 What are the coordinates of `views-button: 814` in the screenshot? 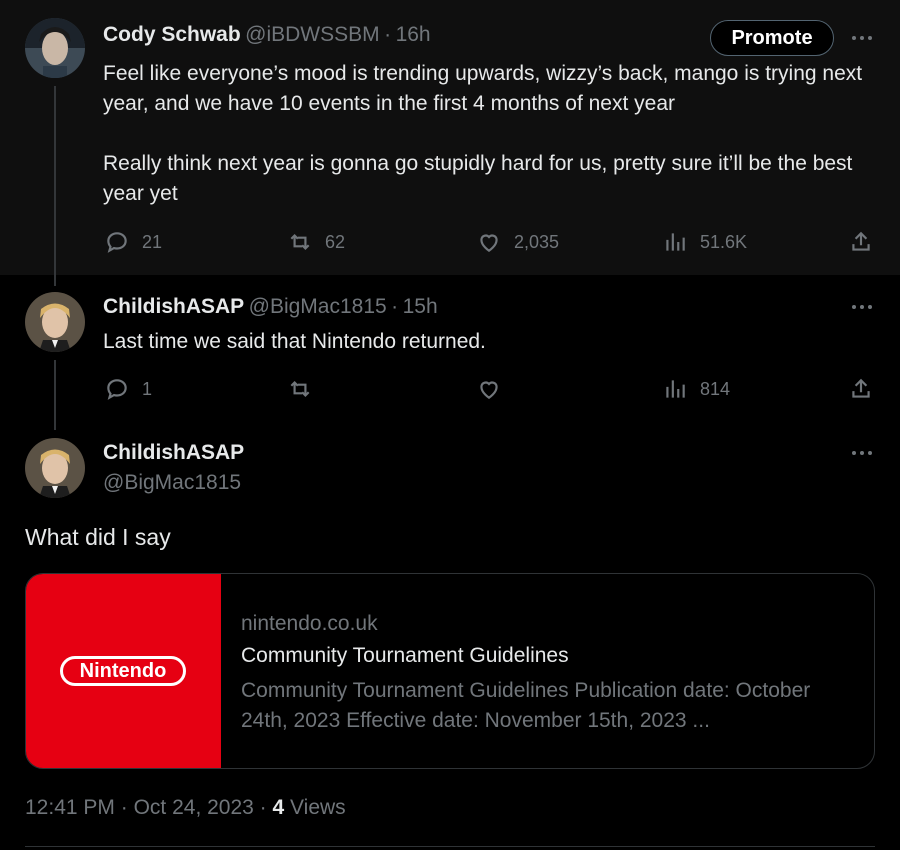 It's located at (696, 389).